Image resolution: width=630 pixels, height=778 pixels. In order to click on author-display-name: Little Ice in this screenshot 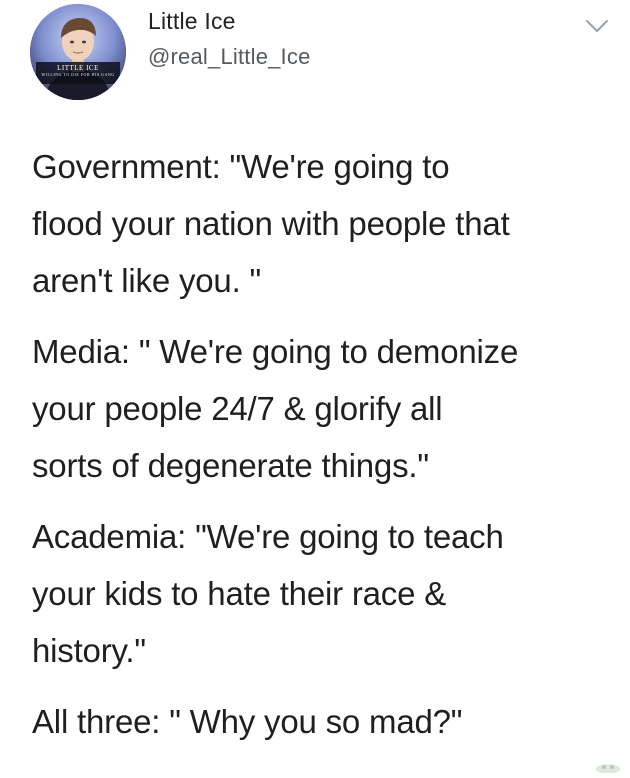, I will do `click(192, 21)`.